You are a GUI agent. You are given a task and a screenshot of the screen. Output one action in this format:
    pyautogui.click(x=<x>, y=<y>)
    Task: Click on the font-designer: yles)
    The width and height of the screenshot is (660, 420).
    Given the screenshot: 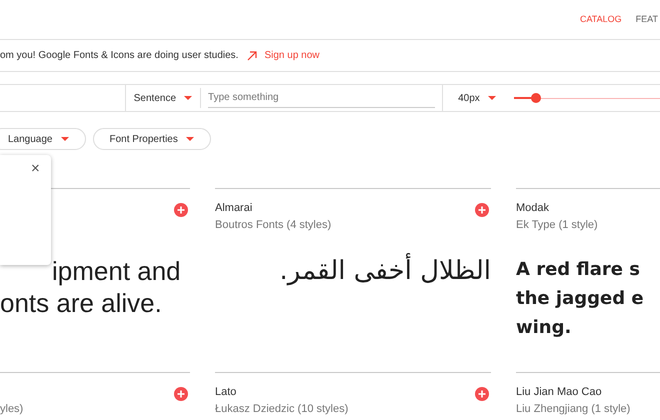 What is the action you would take?
    pyautogui.click(x=12, y=409)
    